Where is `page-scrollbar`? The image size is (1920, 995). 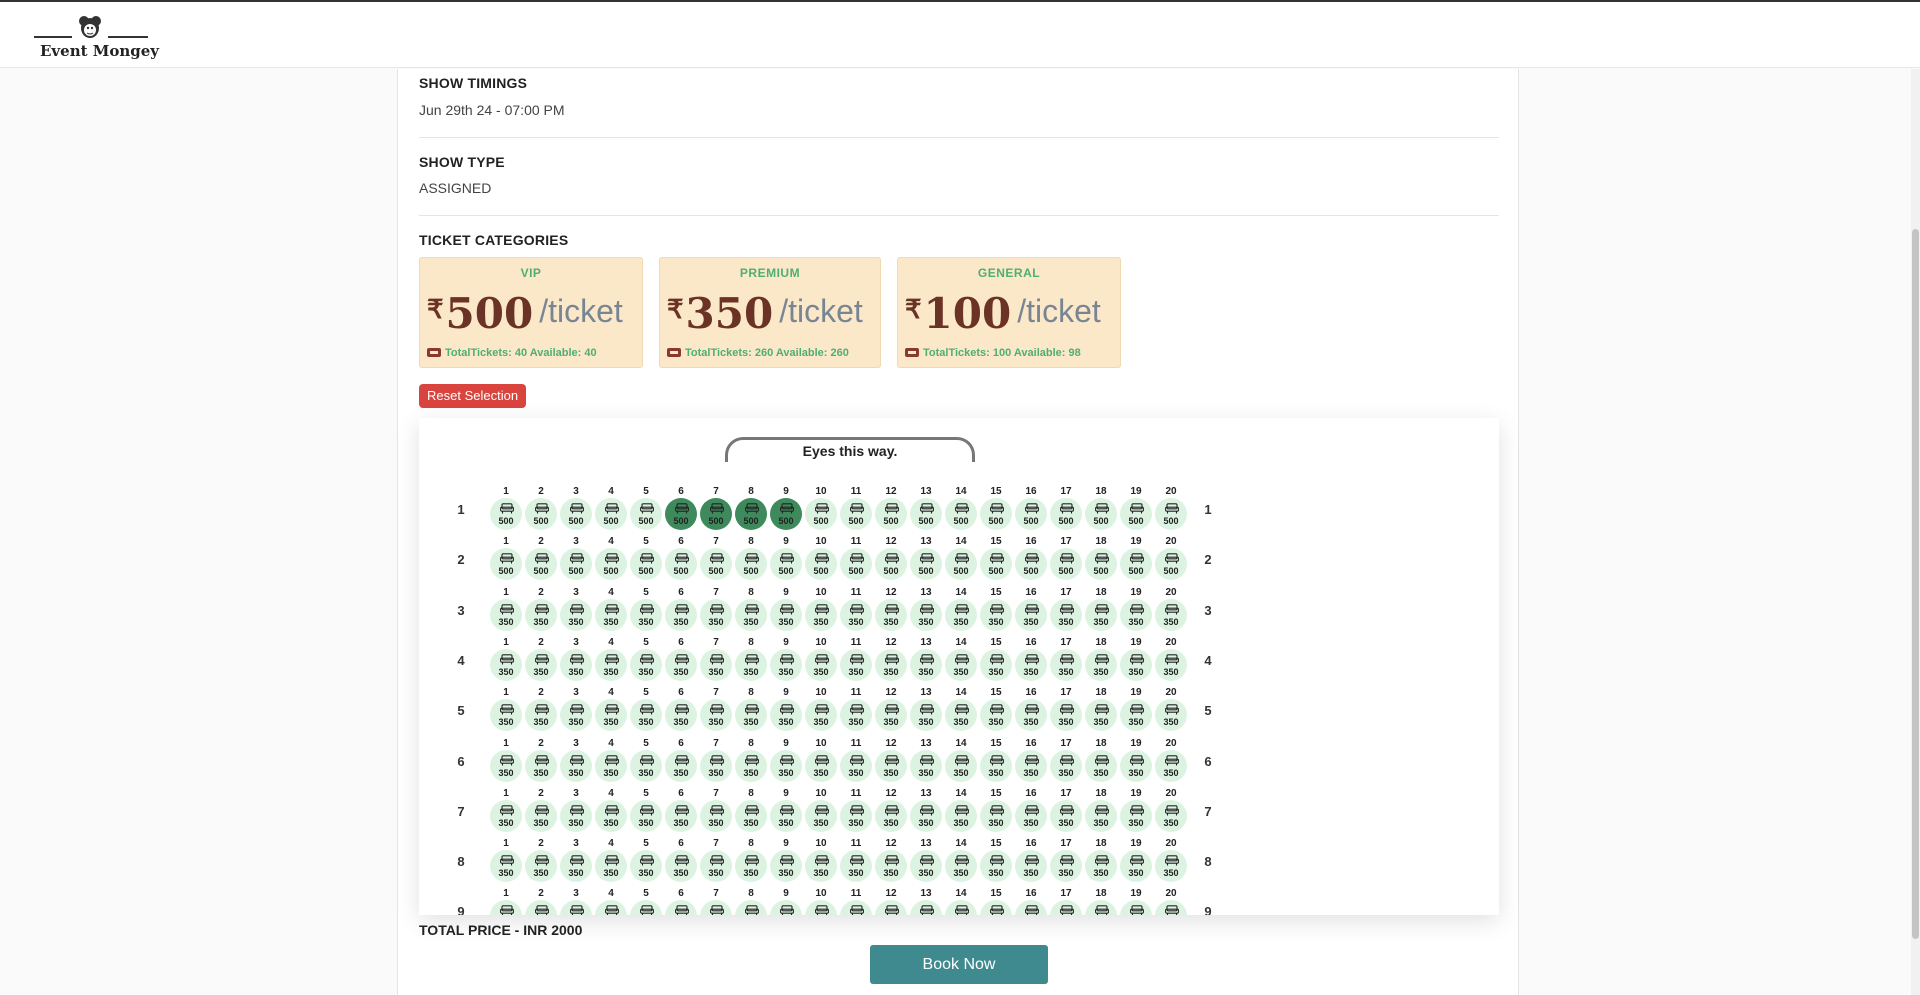 page-scrollbar is located at coordinates (1915, 532).